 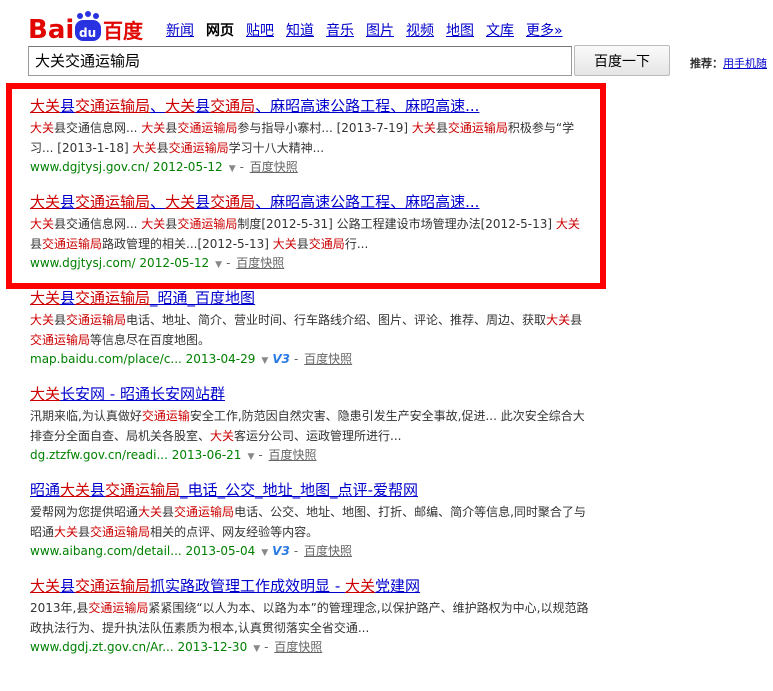 I want to click on logo-cn: 百度, so click(x=123, y=31).